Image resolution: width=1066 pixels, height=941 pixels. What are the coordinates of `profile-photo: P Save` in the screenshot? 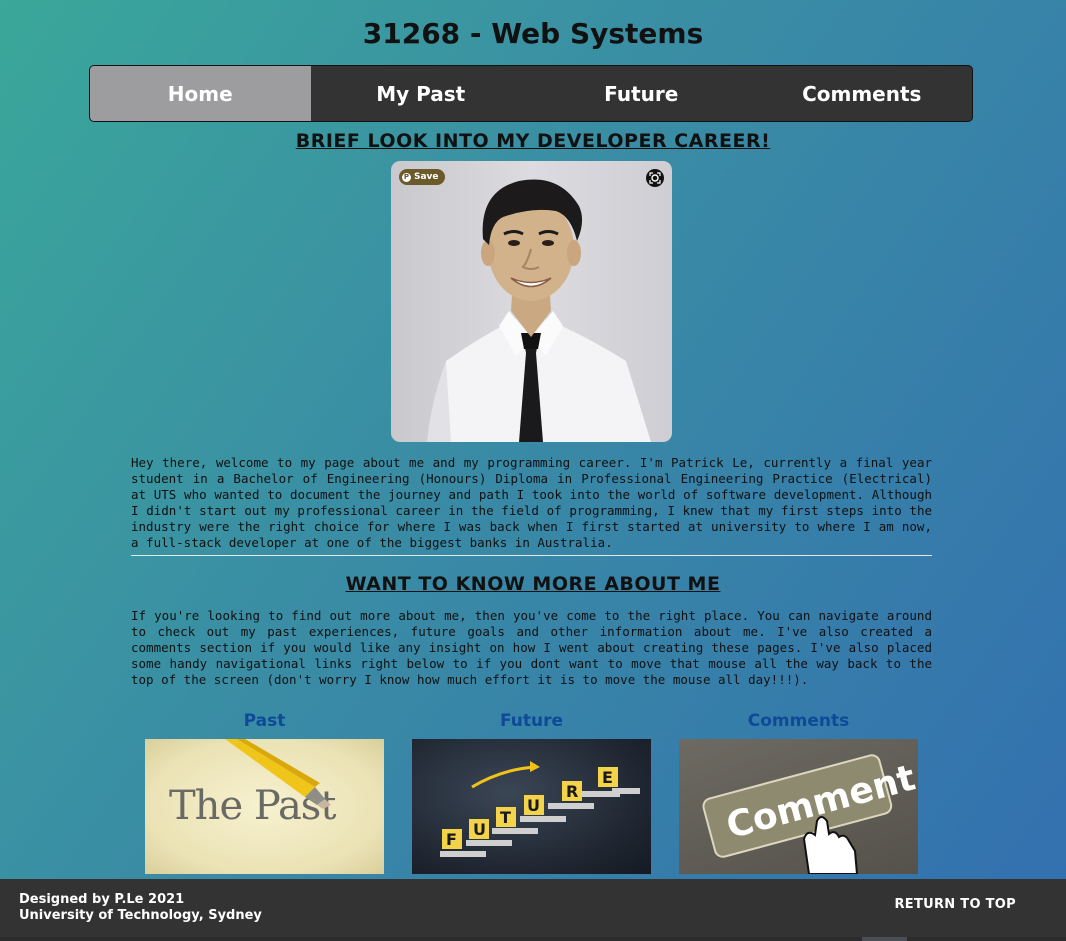 It's located at (531, 301).